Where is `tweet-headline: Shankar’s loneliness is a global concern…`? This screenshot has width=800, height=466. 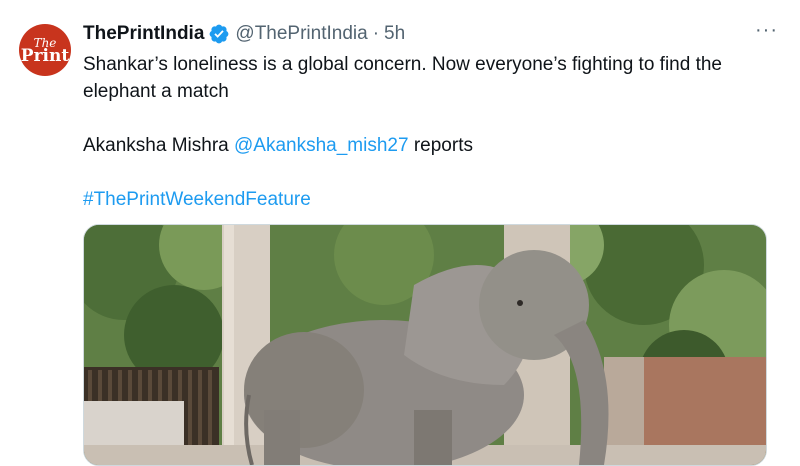 tweet-headline: Shankar’s loneliness is a global concern… is located at coordinates (402, 78).